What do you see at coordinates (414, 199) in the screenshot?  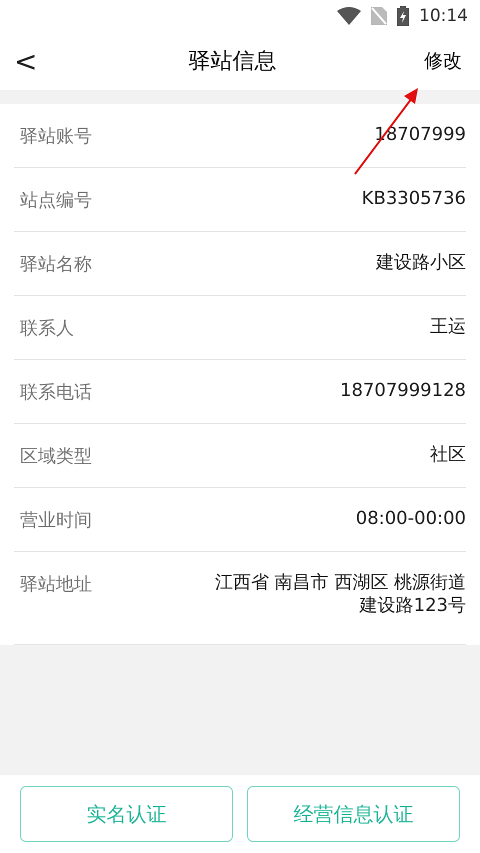 I see `field-value: KB3305736` at bounding box center [414, 199].